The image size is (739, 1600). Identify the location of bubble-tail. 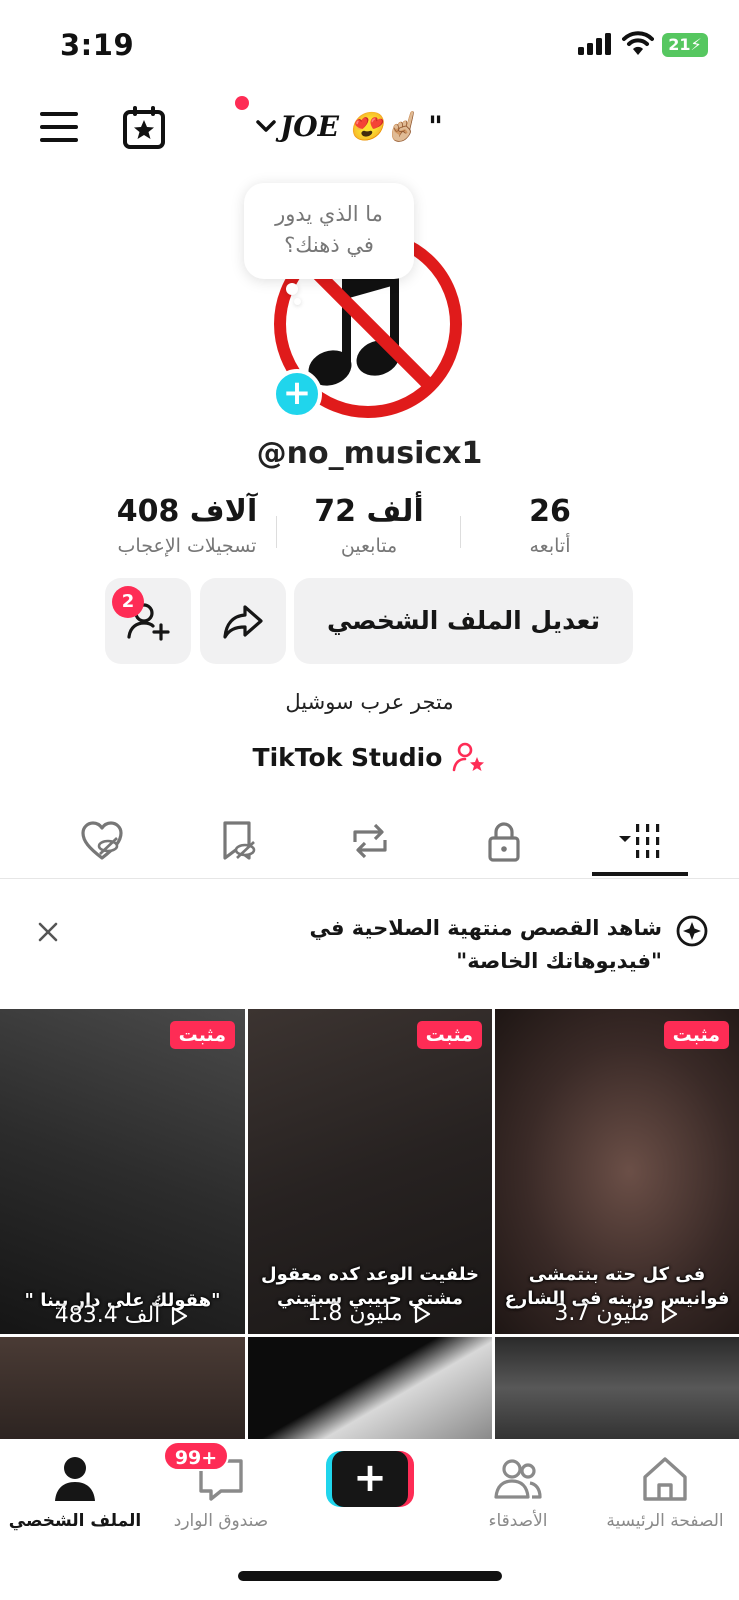
(292, 289).